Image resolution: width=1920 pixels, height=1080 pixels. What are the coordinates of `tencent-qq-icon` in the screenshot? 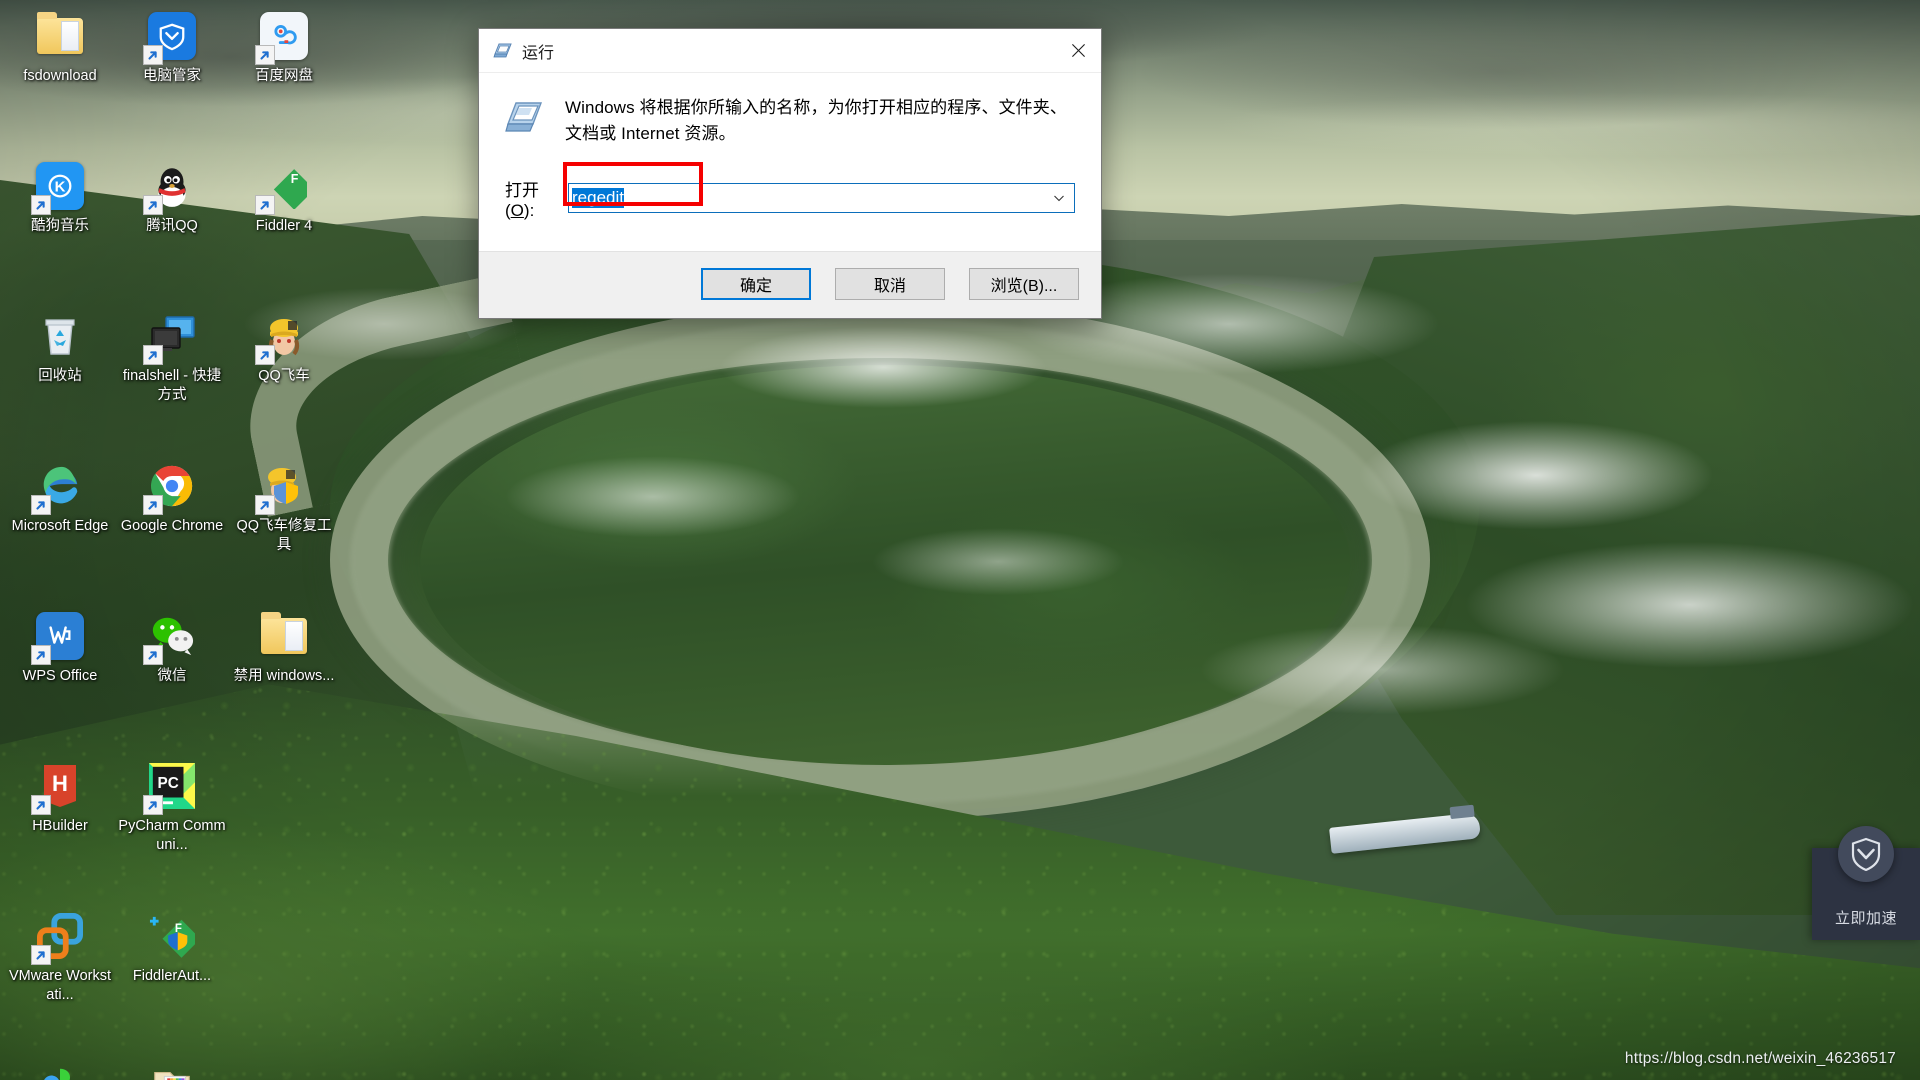 It's located at (170, 187).